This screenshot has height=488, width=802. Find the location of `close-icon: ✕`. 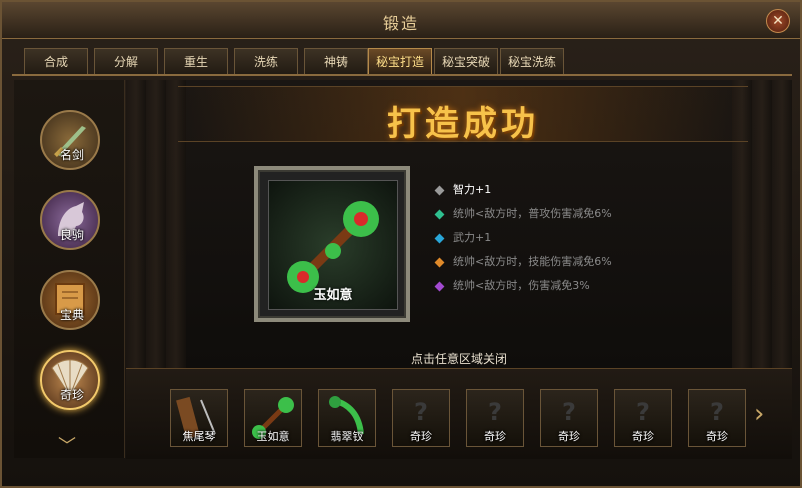

close-icon: ✕ is located at coordinates (778, 21).